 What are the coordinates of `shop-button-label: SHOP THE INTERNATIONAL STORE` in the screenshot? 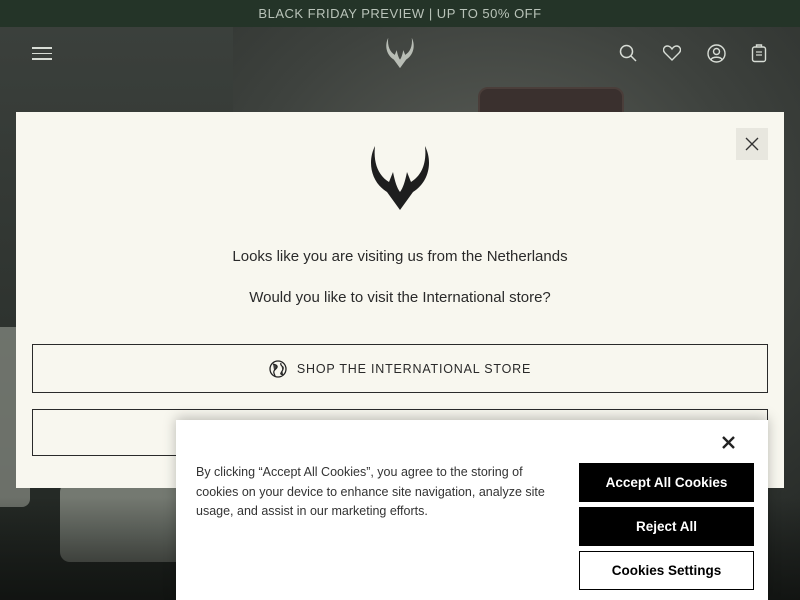 It's located at (414, 368).